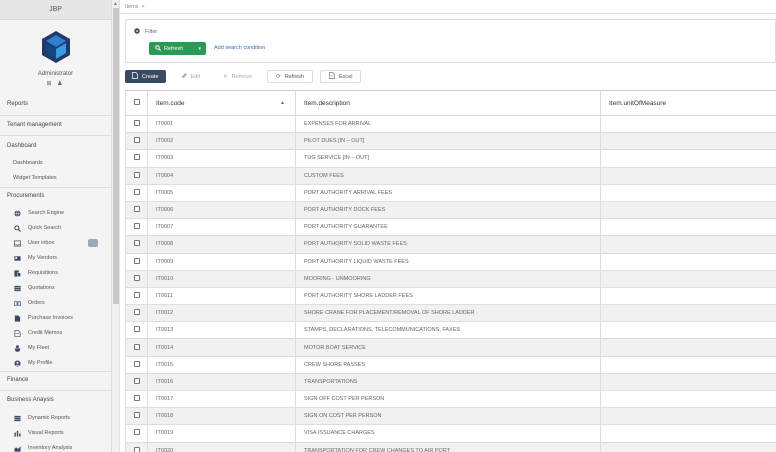 This screenshot has width=776, height=452. I want to click on sidebar-section-reports: Reports, so click(17, 104).